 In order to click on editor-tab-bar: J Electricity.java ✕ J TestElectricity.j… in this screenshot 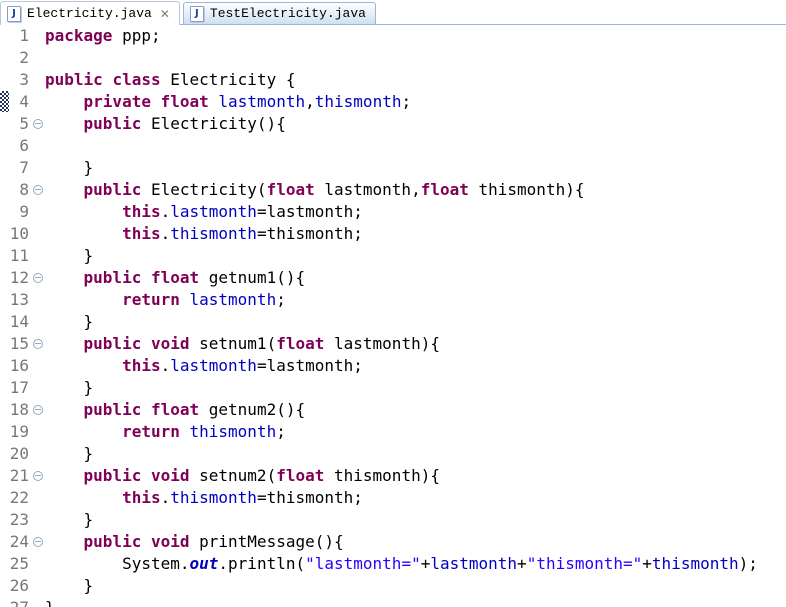, I will do `click(393, 12)`.